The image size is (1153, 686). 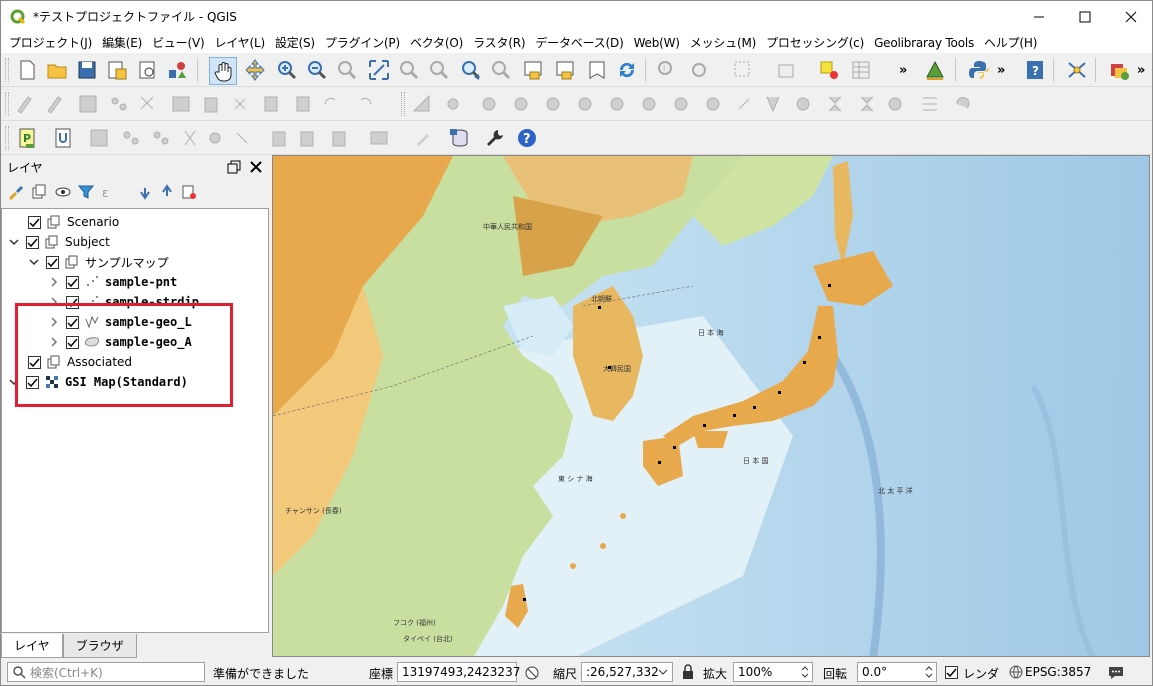 What do you see at coordinates (1119, 70) in the screenshot?
I see `add-layer-button` at bounding box center [1119, 70].